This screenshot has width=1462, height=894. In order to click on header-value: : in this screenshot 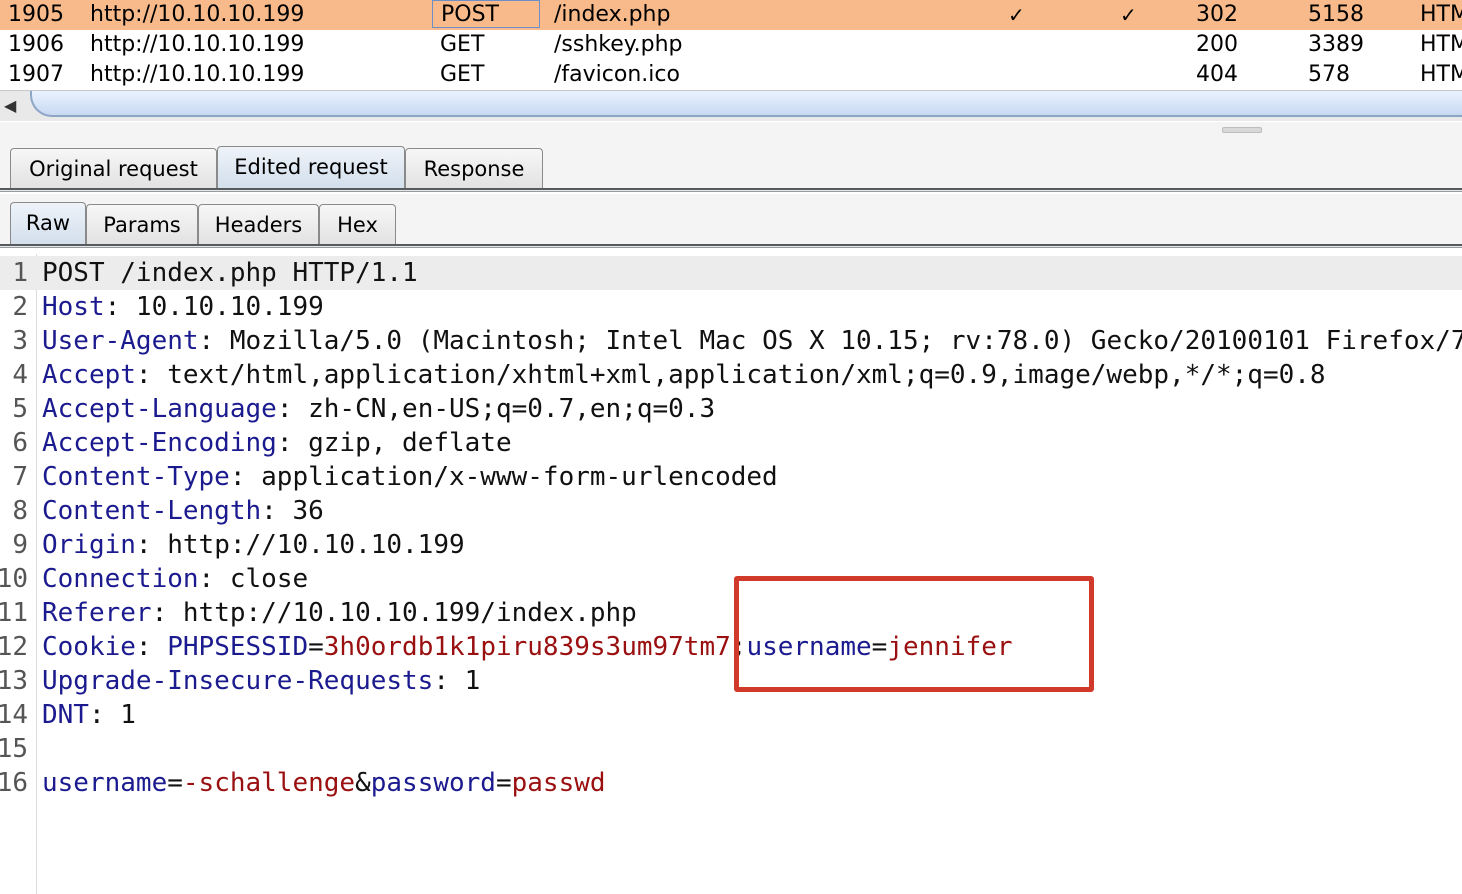, I will do `click(151, 647)`.